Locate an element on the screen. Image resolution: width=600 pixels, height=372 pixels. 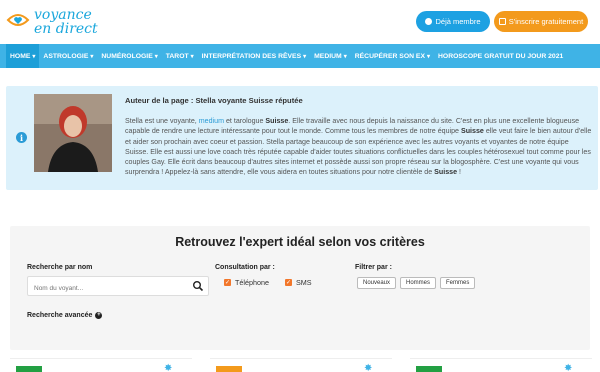
search-icon is located at coordinates (198, 286).